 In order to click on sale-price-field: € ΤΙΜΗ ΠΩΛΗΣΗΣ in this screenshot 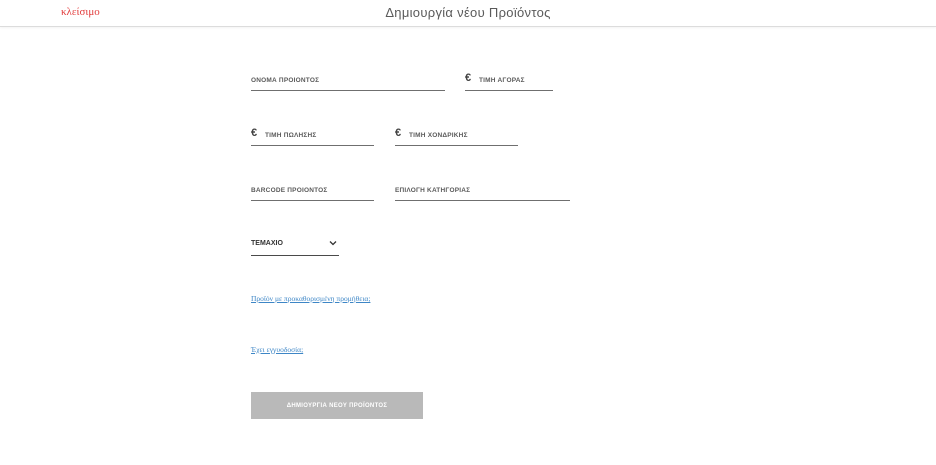, I will do `click(312, 136)`.